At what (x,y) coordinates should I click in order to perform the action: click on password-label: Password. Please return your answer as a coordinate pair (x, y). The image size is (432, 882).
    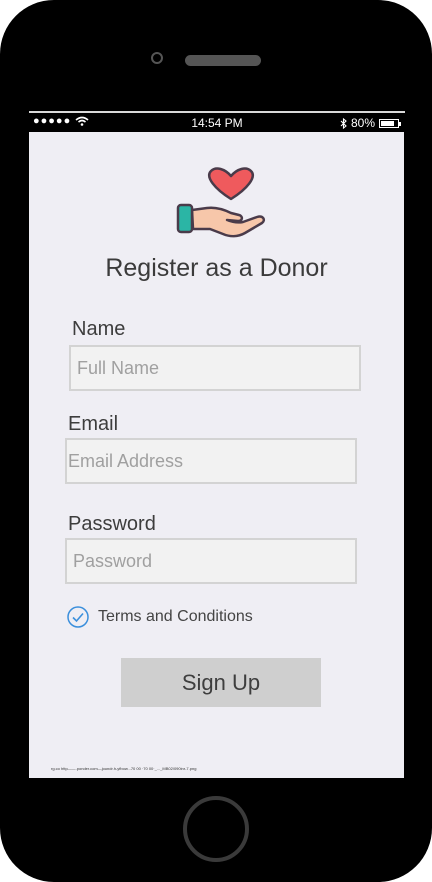
    Looking at the image, I should click on (112, 524).